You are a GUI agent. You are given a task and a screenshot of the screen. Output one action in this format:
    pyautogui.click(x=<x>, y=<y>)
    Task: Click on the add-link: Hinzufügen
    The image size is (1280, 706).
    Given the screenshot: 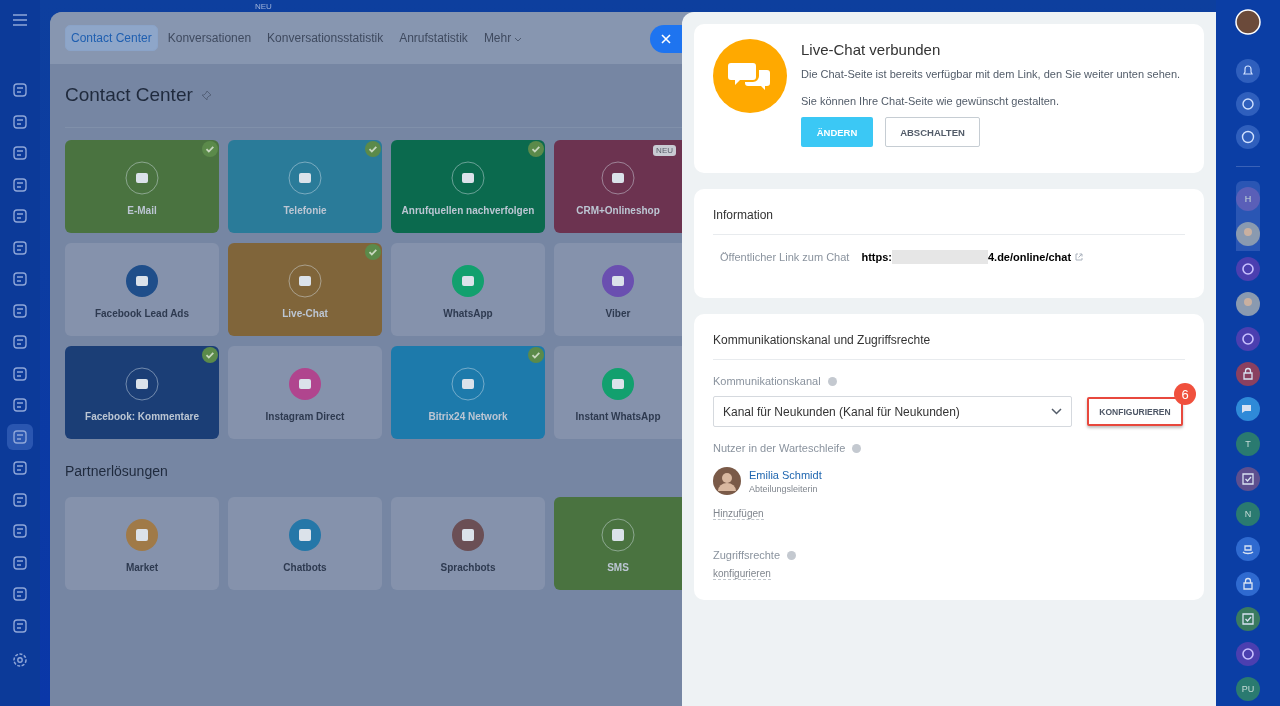 What is the action you would take?
    pyautogui.click(x=738, y=514)
    